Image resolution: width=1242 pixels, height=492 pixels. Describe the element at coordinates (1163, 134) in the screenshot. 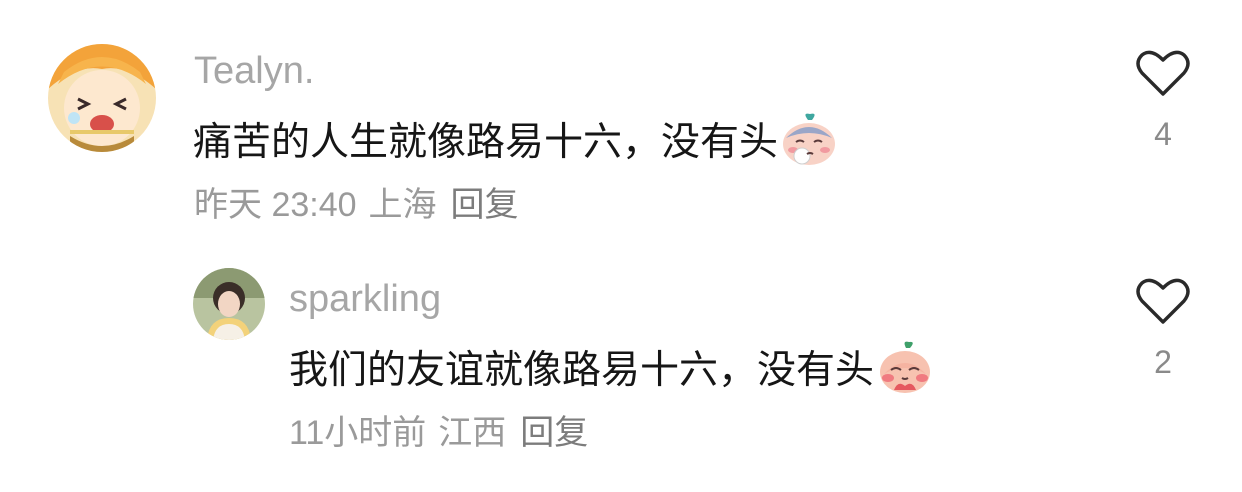

I see `like-count: 4` at that location.